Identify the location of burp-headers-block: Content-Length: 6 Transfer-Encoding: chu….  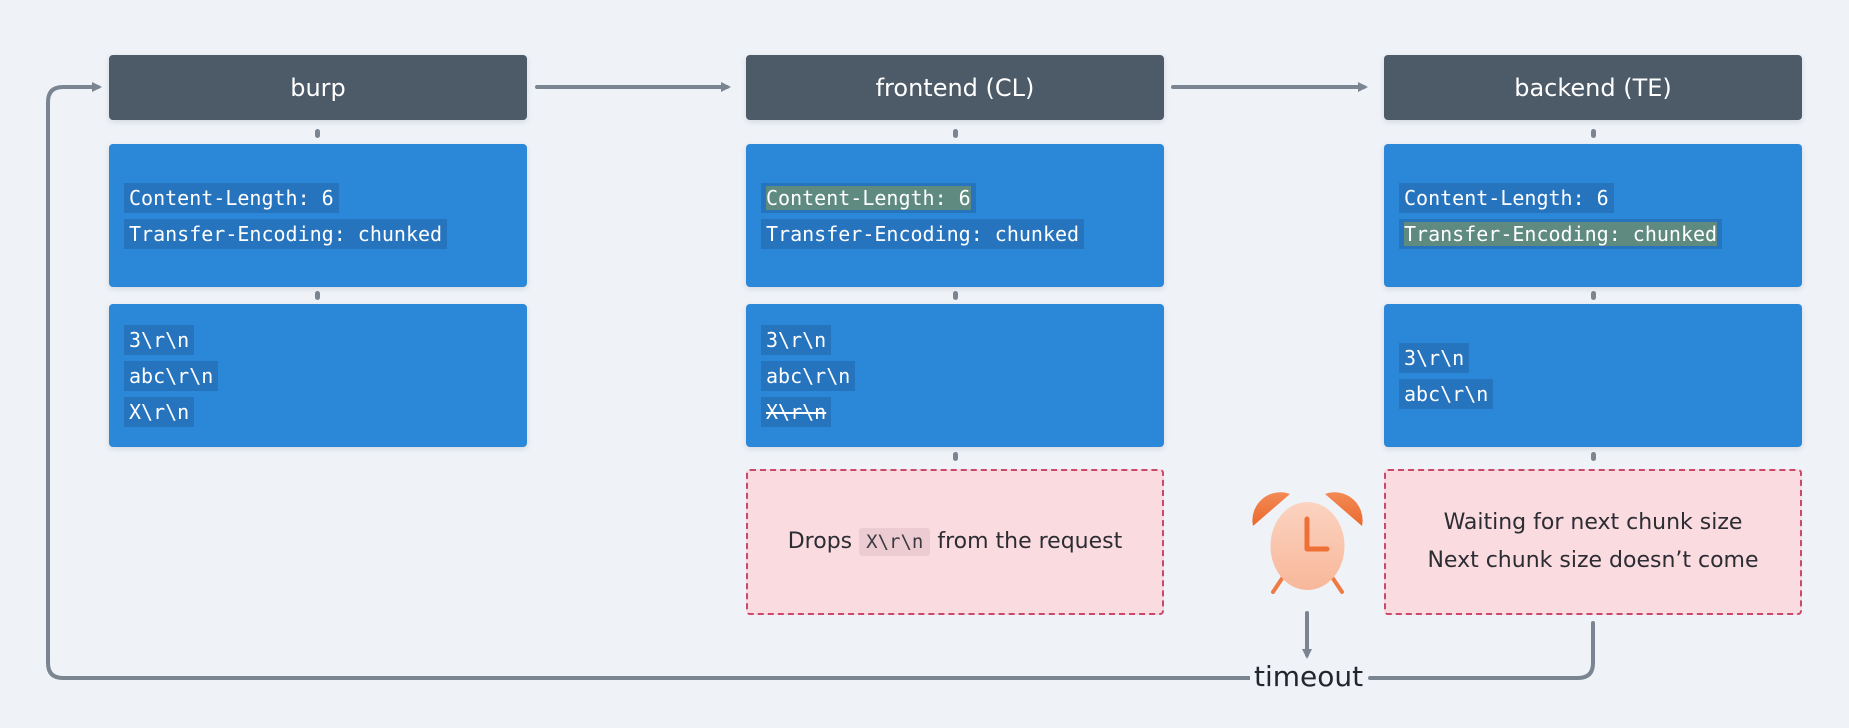
(318, 215).